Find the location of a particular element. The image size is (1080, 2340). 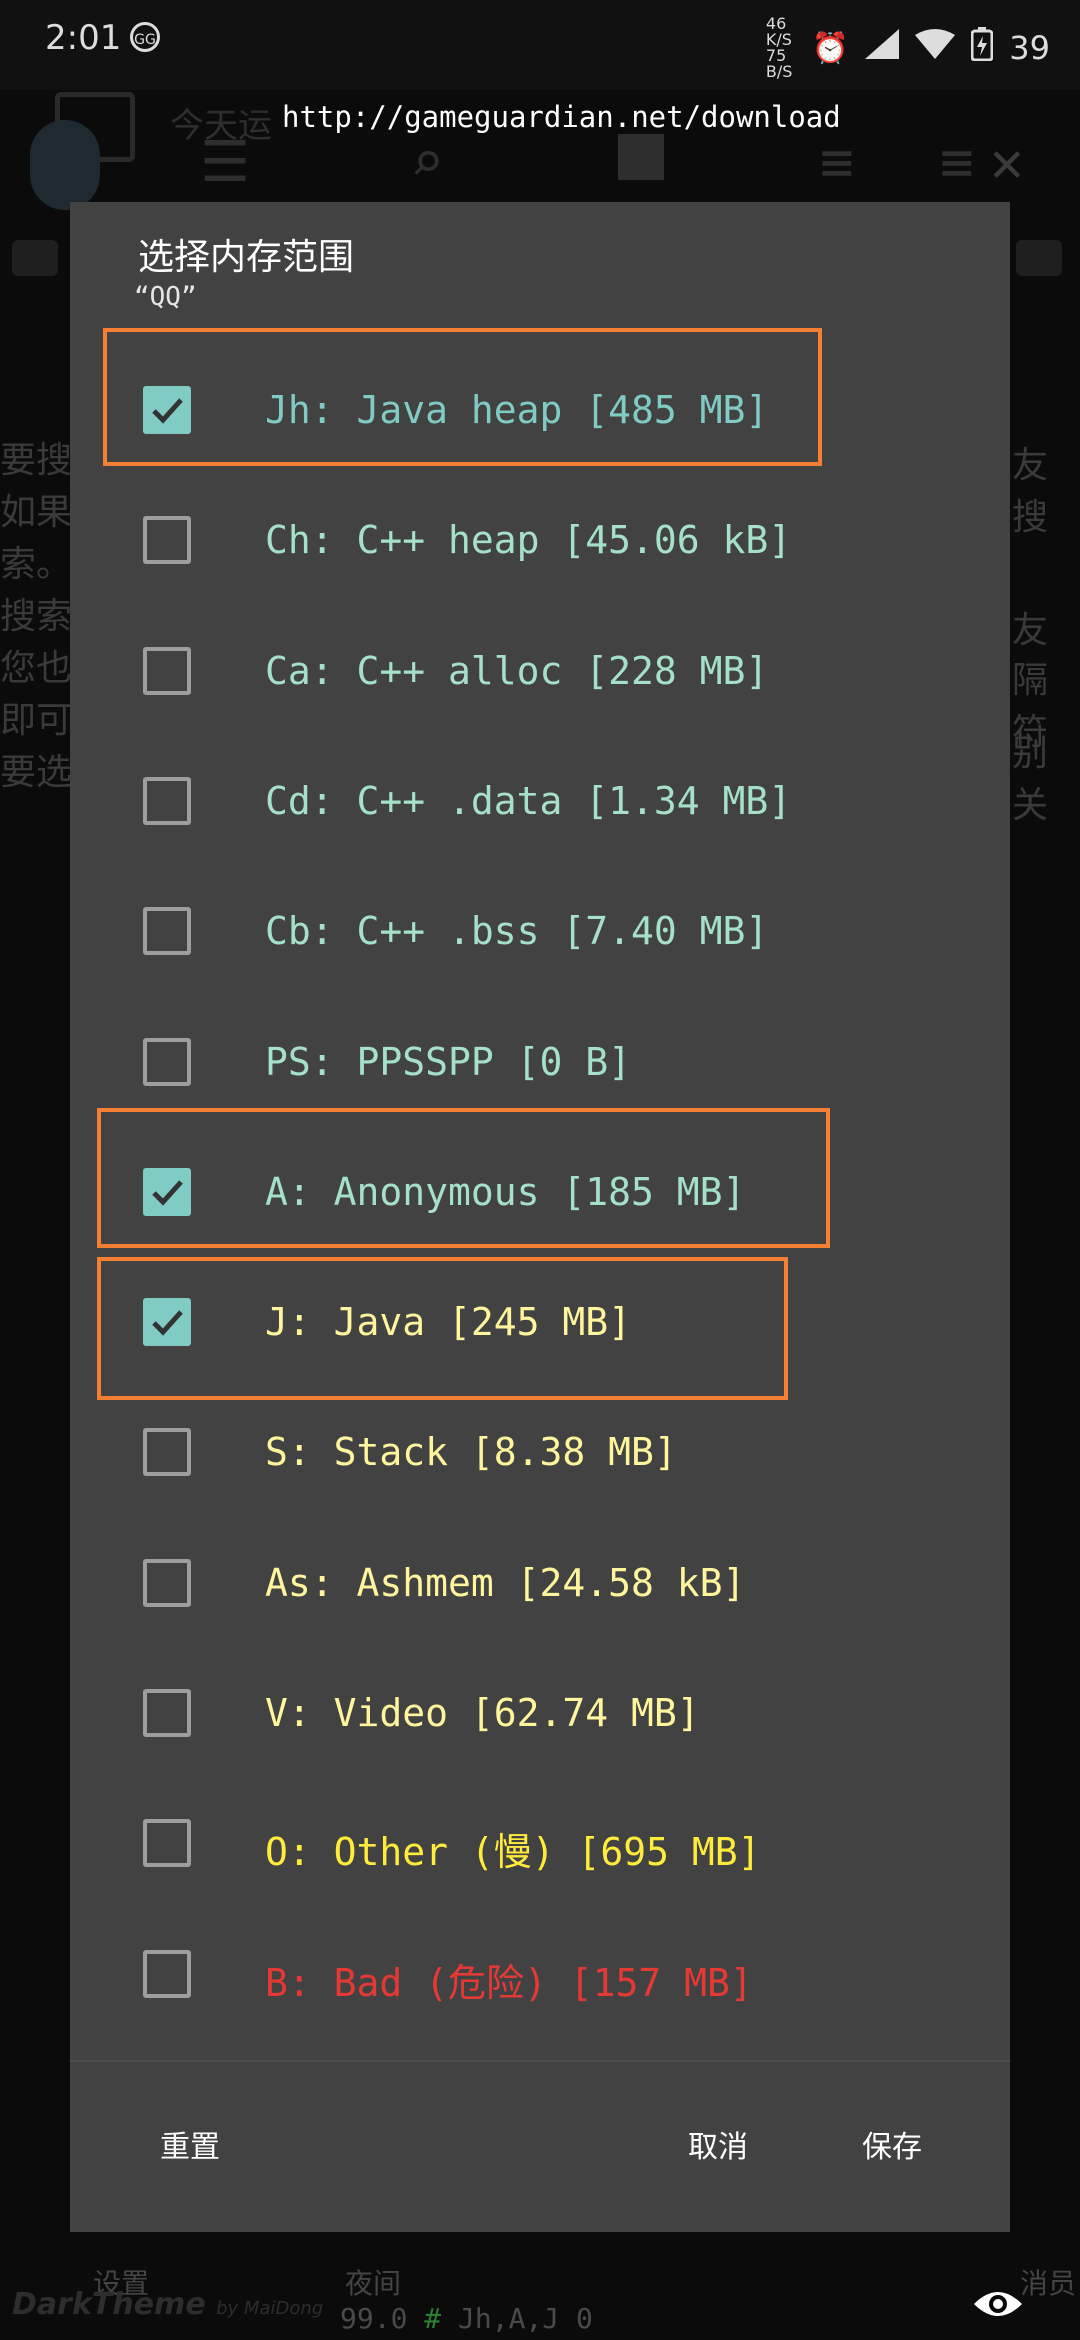

bg-line: 搜索 is located at coordinates (36, 616).